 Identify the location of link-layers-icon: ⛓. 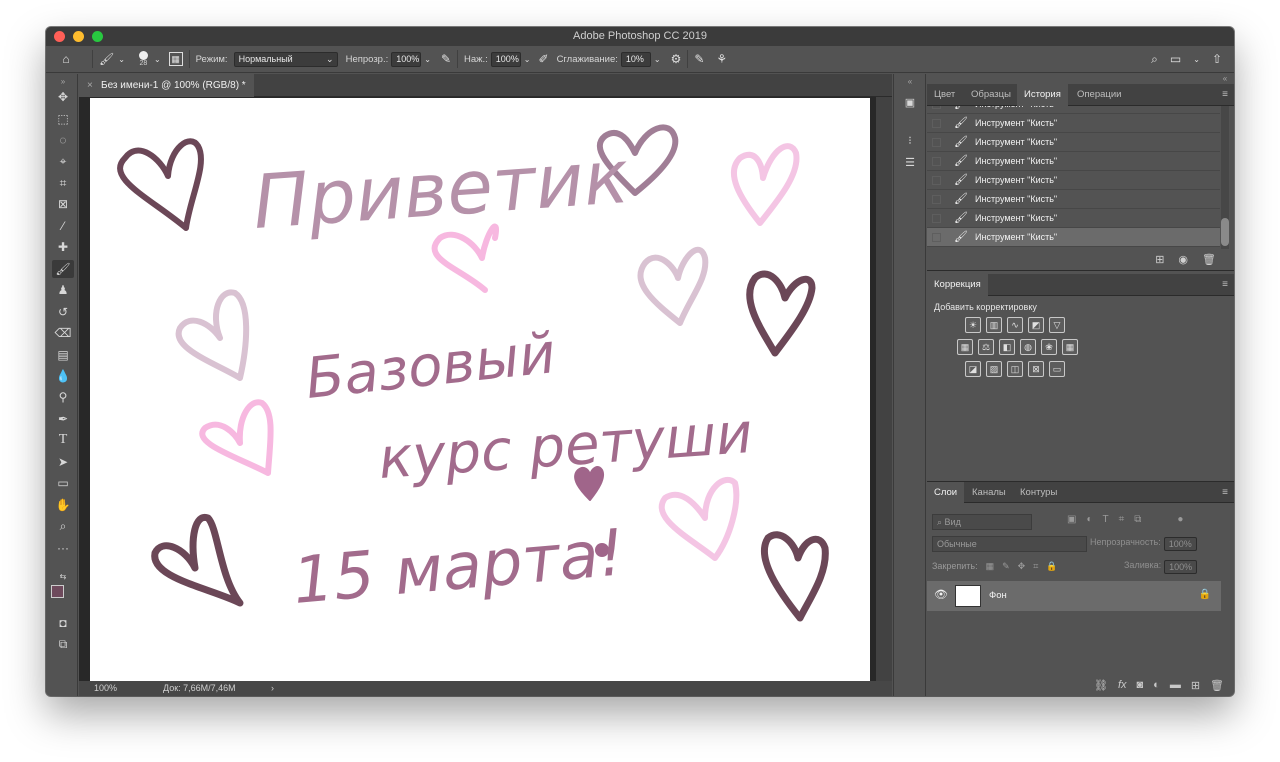
(1101, 685).